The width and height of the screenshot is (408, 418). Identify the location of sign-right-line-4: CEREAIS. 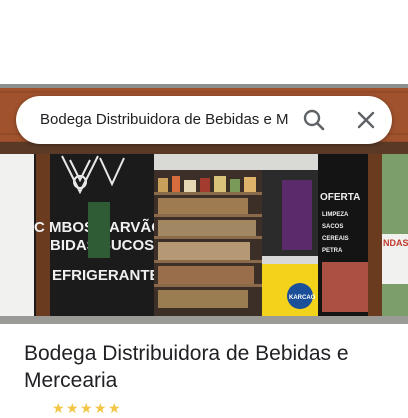
(335, 239).